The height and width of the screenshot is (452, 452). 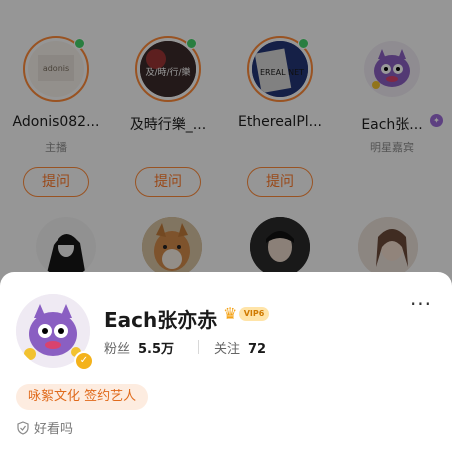 What do you see at coordinates (227, 349) in the screenshot?
I see `following-label: 关注` at bounding box center [227, 349].